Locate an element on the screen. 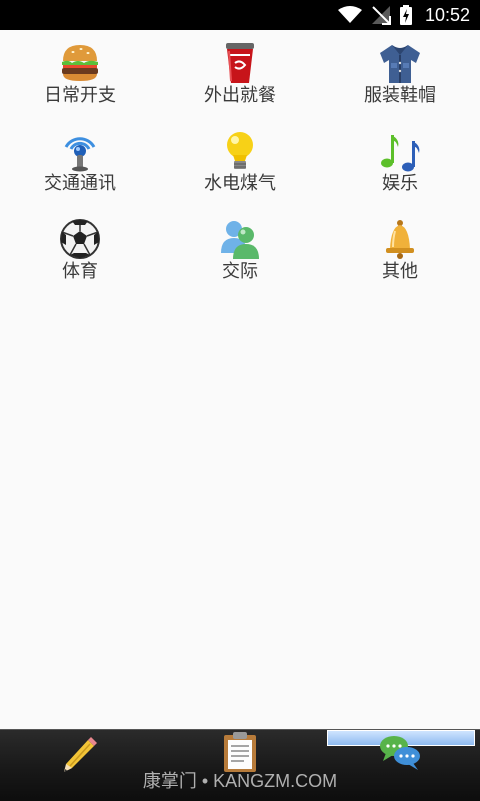 Image resolution: width=480 pixels, height=801 pixels. battery-charging-icon is located at coordinates (405, 15).